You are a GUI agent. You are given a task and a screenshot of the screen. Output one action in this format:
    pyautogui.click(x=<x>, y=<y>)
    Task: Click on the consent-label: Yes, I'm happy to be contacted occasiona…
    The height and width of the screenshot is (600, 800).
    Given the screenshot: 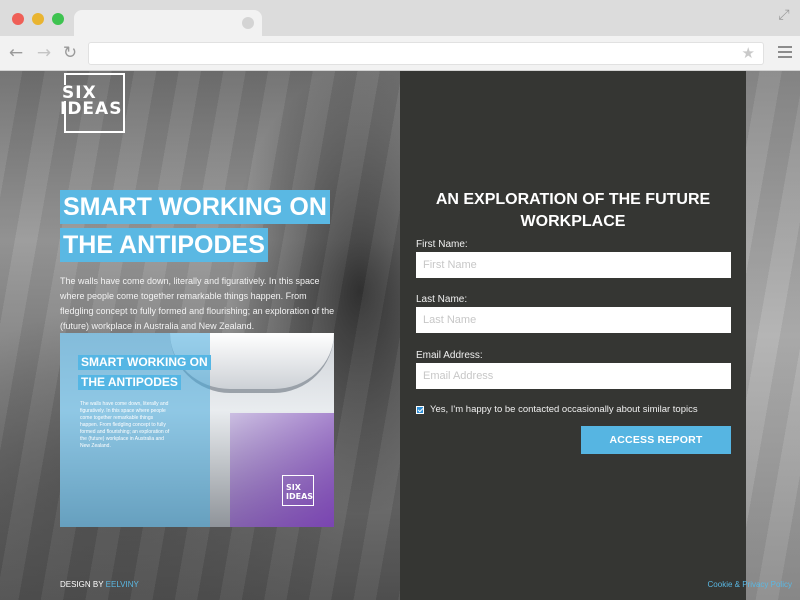 What is the action you would take?
    pyautogui.click(x=564, y=409)
    